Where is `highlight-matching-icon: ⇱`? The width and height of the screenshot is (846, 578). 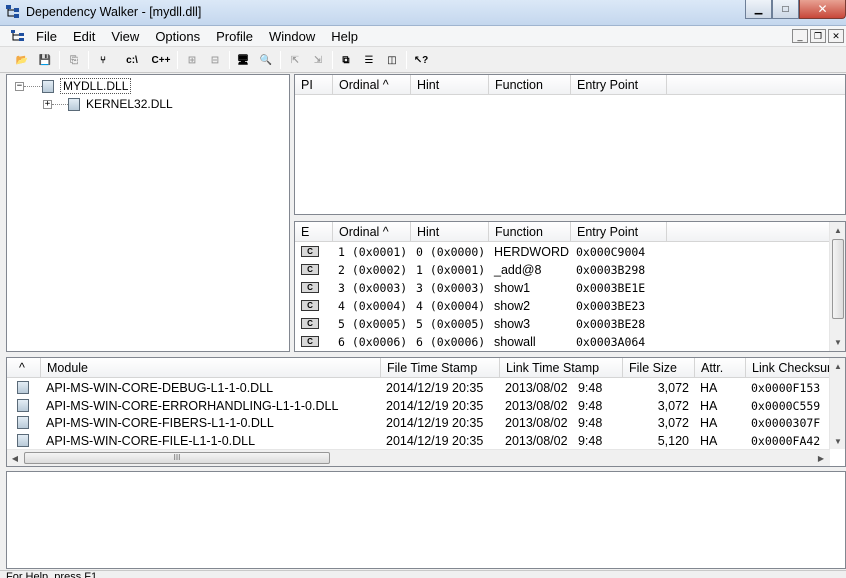 highlight-matching-icon: ⇱ is located at coordinates (295, 60).